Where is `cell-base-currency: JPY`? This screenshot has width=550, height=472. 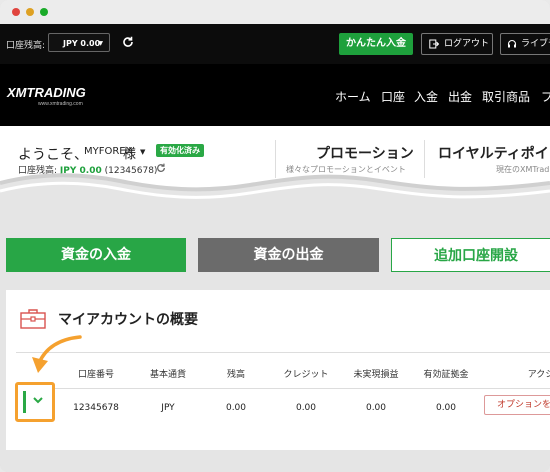 cell-base-currency: JPY is located at coordinates (168, 408).